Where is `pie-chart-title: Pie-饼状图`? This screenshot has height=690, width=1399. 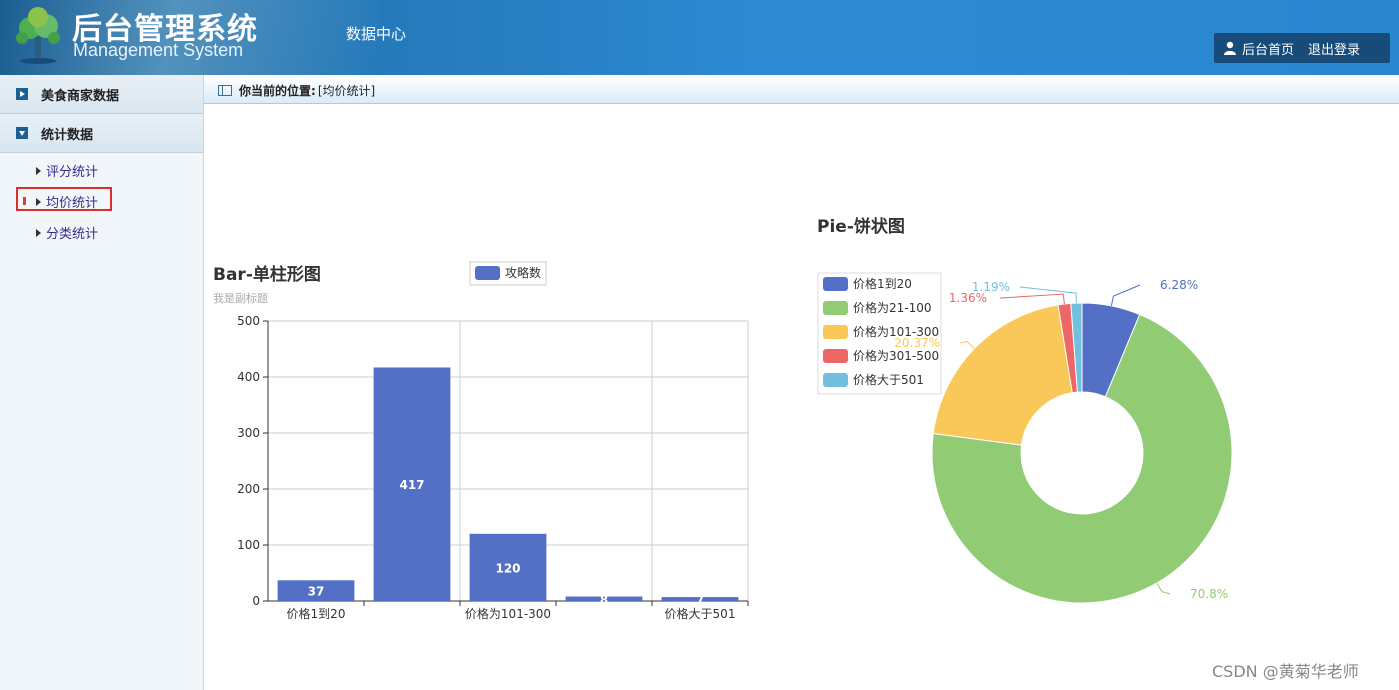 pie-chart-title: Pie-饼状图 is located at coordinates (861, 226).